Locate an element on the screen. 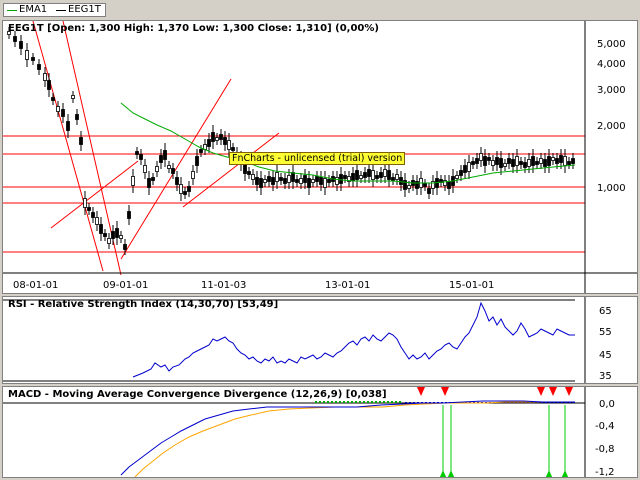  price-x-tick: 09-01-01 is located at coordinates (125, 285).